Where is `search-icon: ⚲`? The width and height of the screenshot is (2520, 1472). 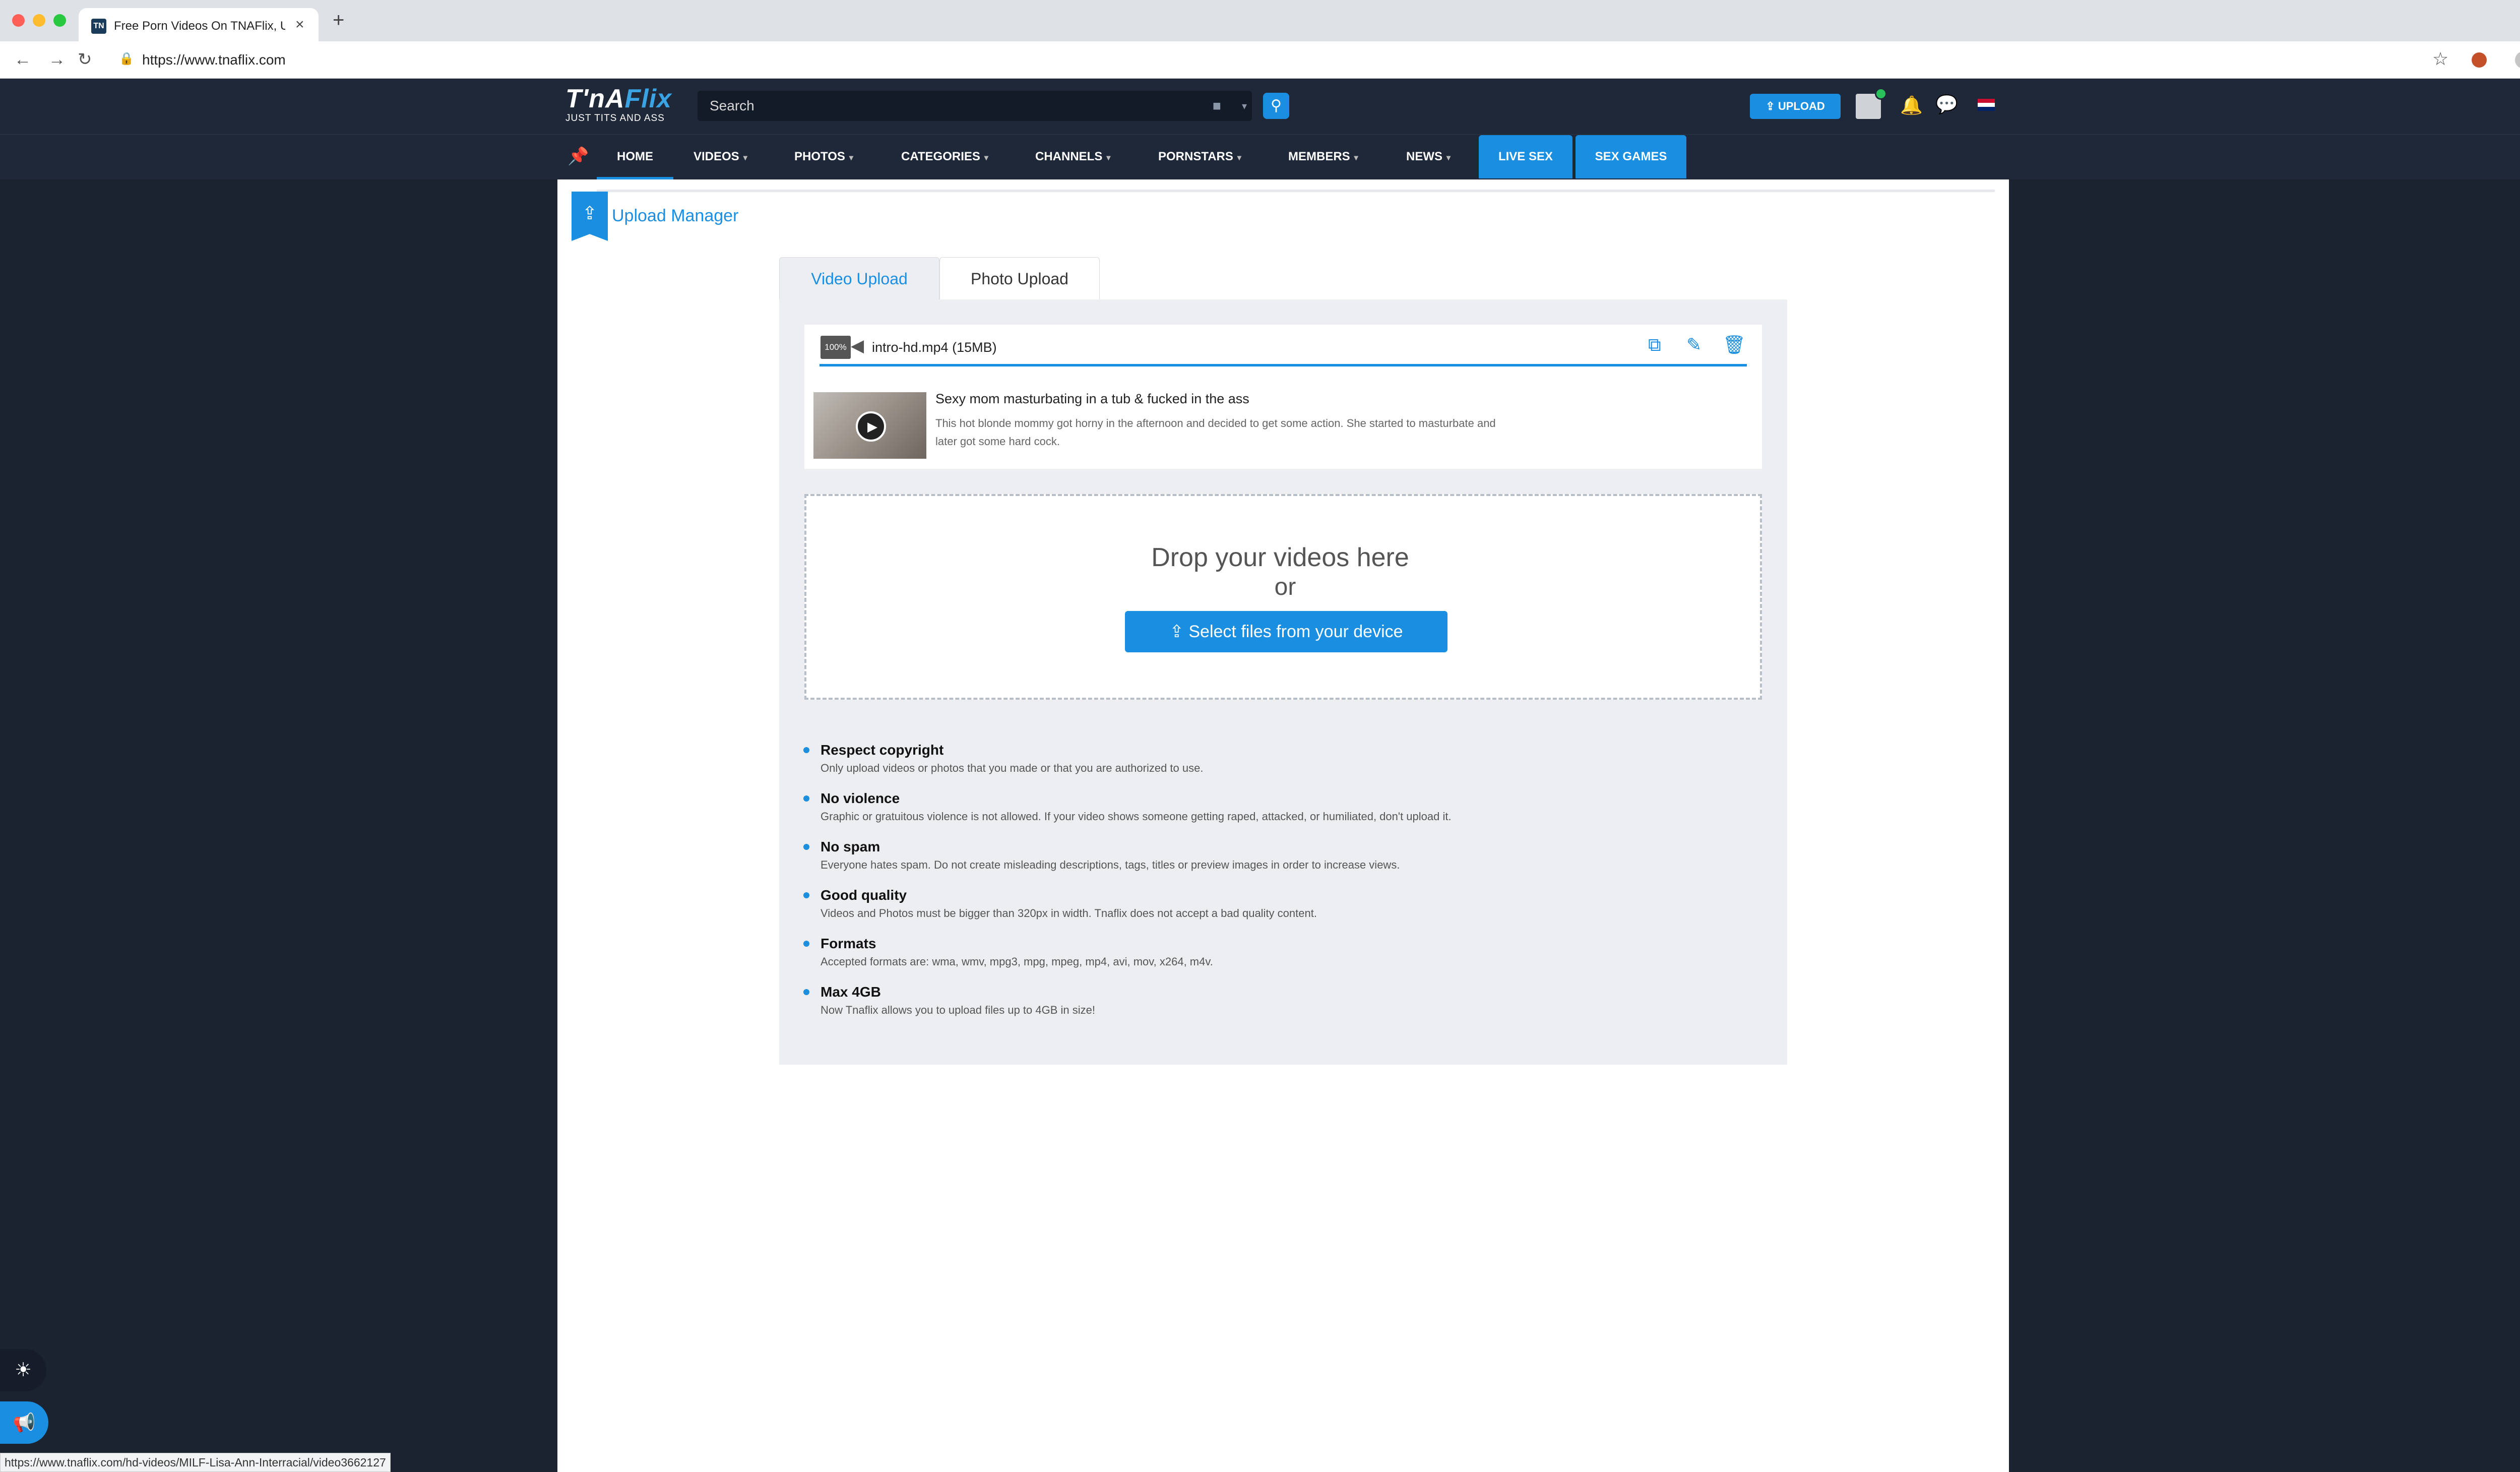 search-icon: ⚲ is located at coordinates (1276, 106).